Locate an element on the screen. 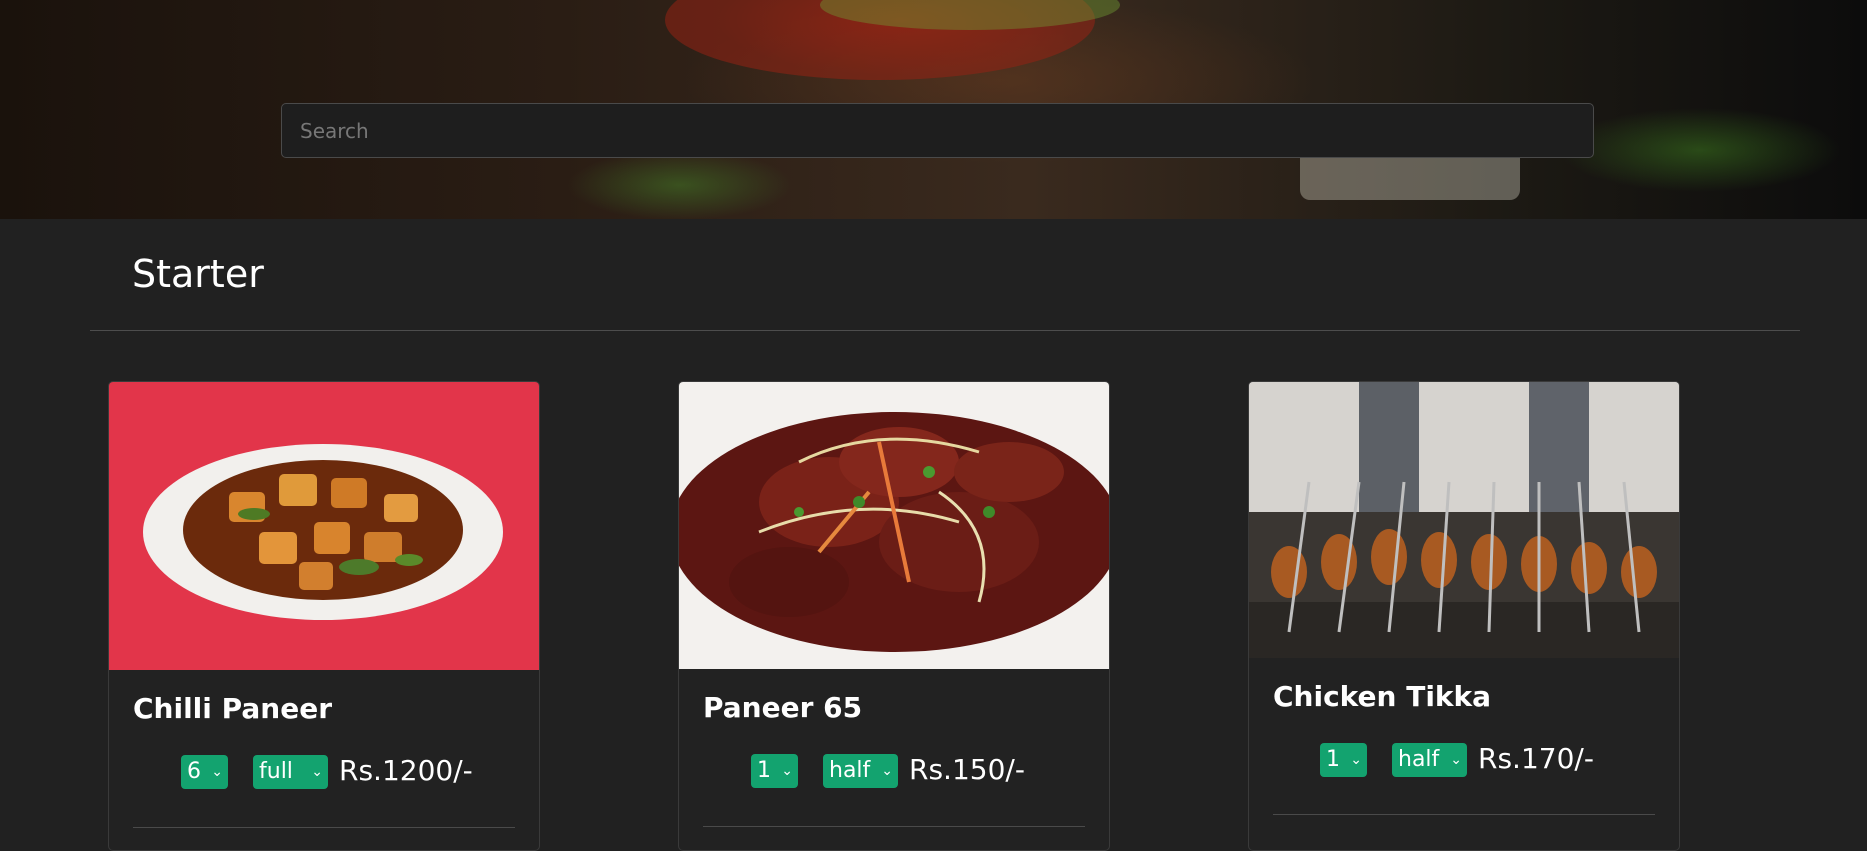 This screenshot has height=851, width=1867. quantity-select: 6 ⌄ is located at coordinates (204, 772).